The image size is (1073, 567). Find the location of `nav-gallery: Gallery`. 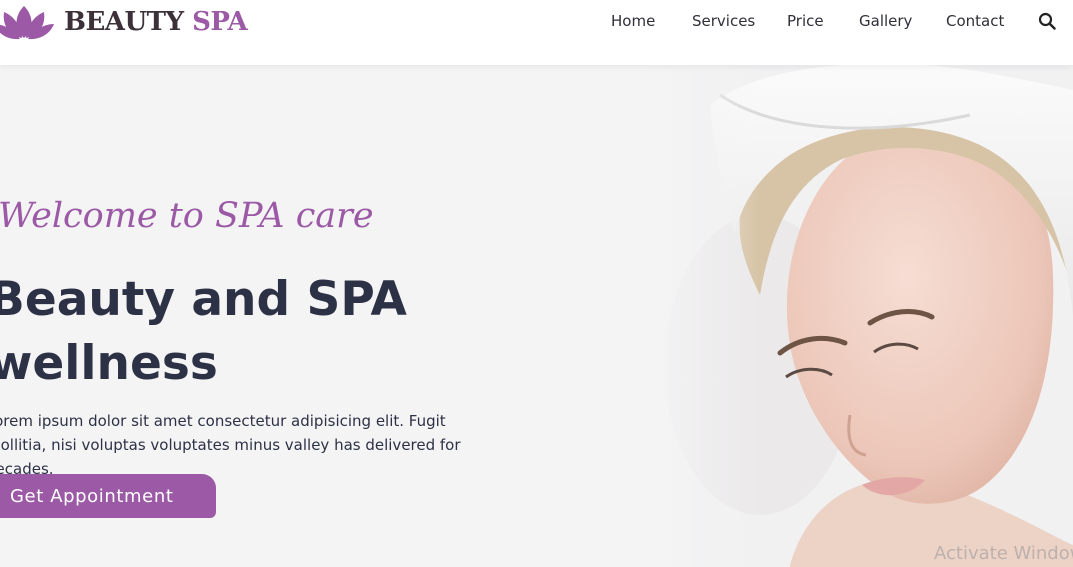

nav-gallery: Gallery is located at coordinates (885, 21).